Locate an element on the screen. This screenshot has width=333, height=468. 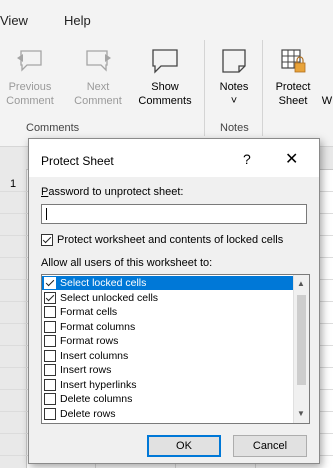
permission-item: Format cells is located at coordinates (169, 312).